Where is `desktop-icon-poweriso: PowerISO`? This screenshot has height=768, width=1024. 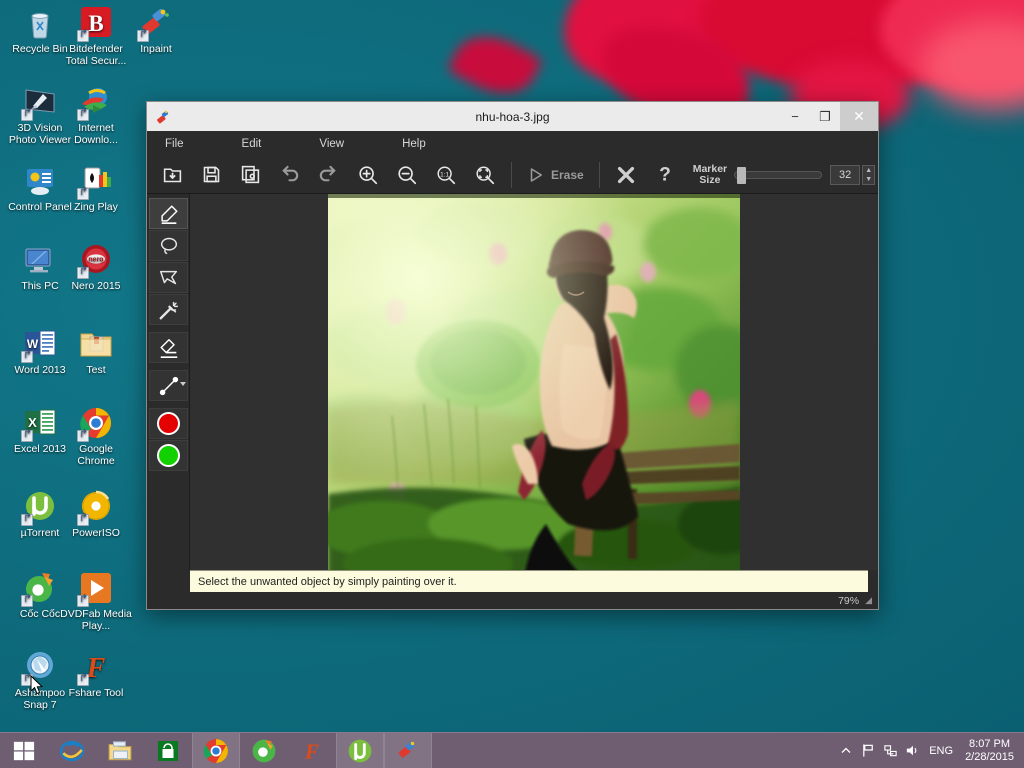
desktop-icon-poweriso: PowerISO is located at coordinates (96, 515).